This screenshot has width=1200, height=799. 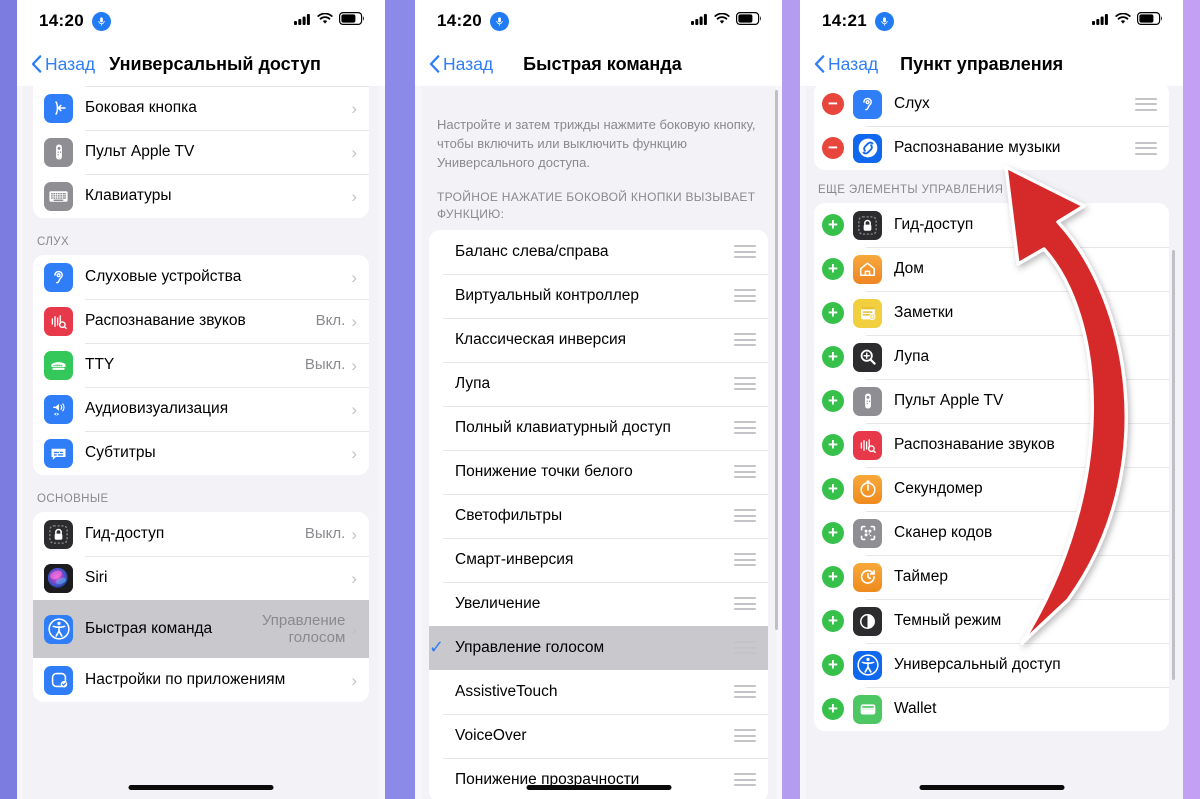 I want to click on table-row: + Таймер, so click(x=991, y=577).